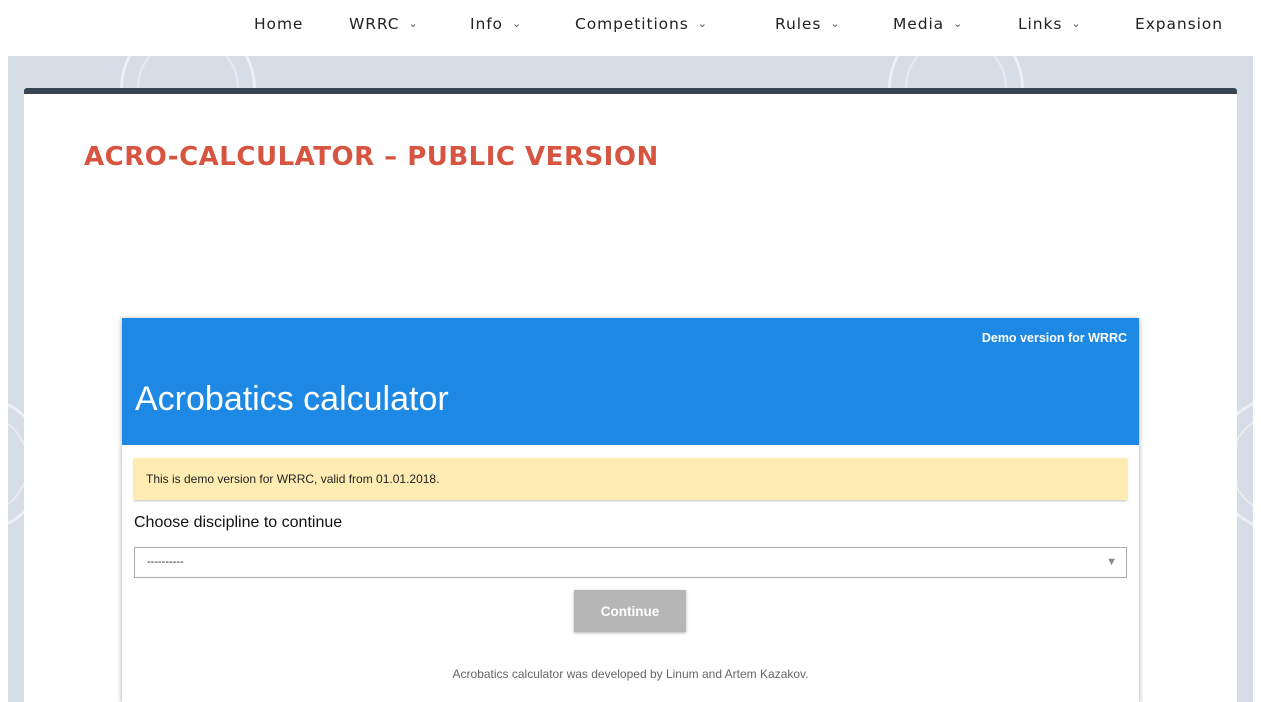 This screenshot has height=702, width=1261. Describe the element at coordinates (632, 24) in the screenshot. I see `nav-item-label: Competitions` at that location.